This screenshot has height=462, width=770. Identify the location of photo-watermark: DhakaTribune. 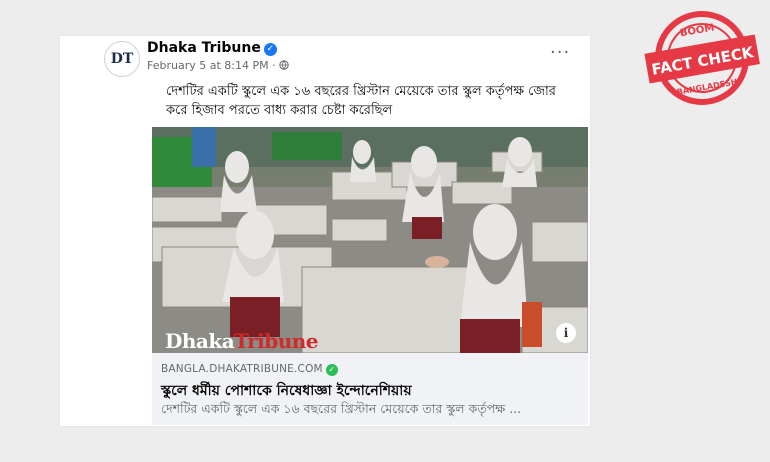
(242, 341).